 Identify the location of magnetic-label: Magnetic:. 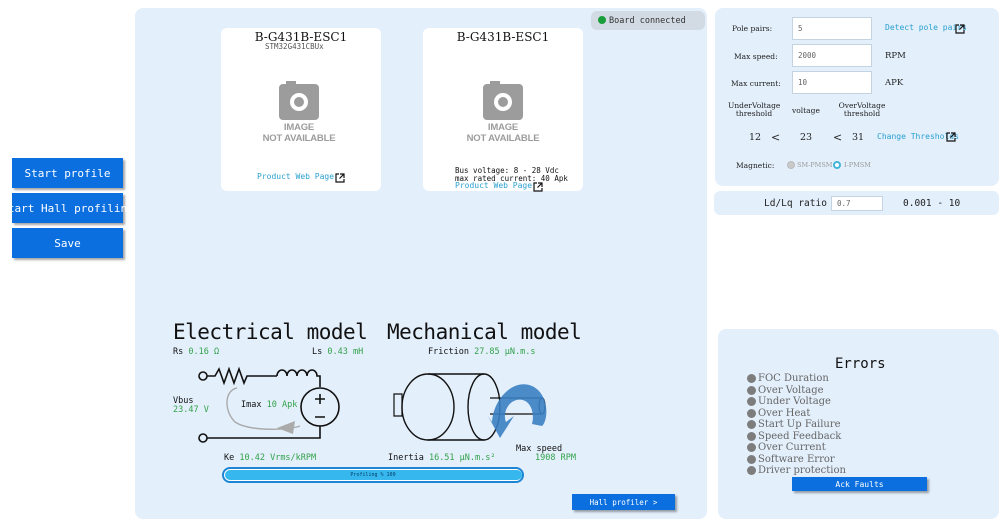
(755, 165).